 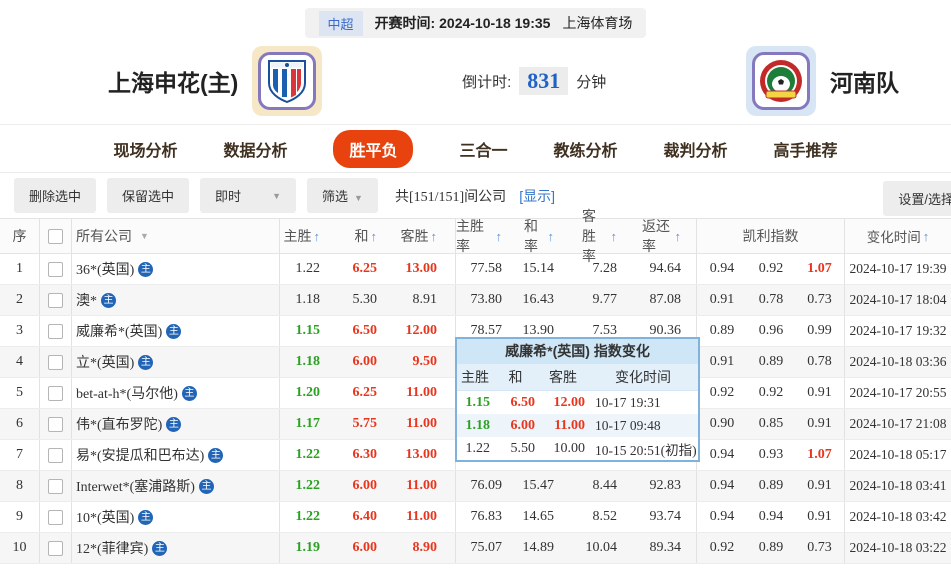 I want to click on change-time-cell: 2024-10-17 20:55, so click(x=898, y=392).